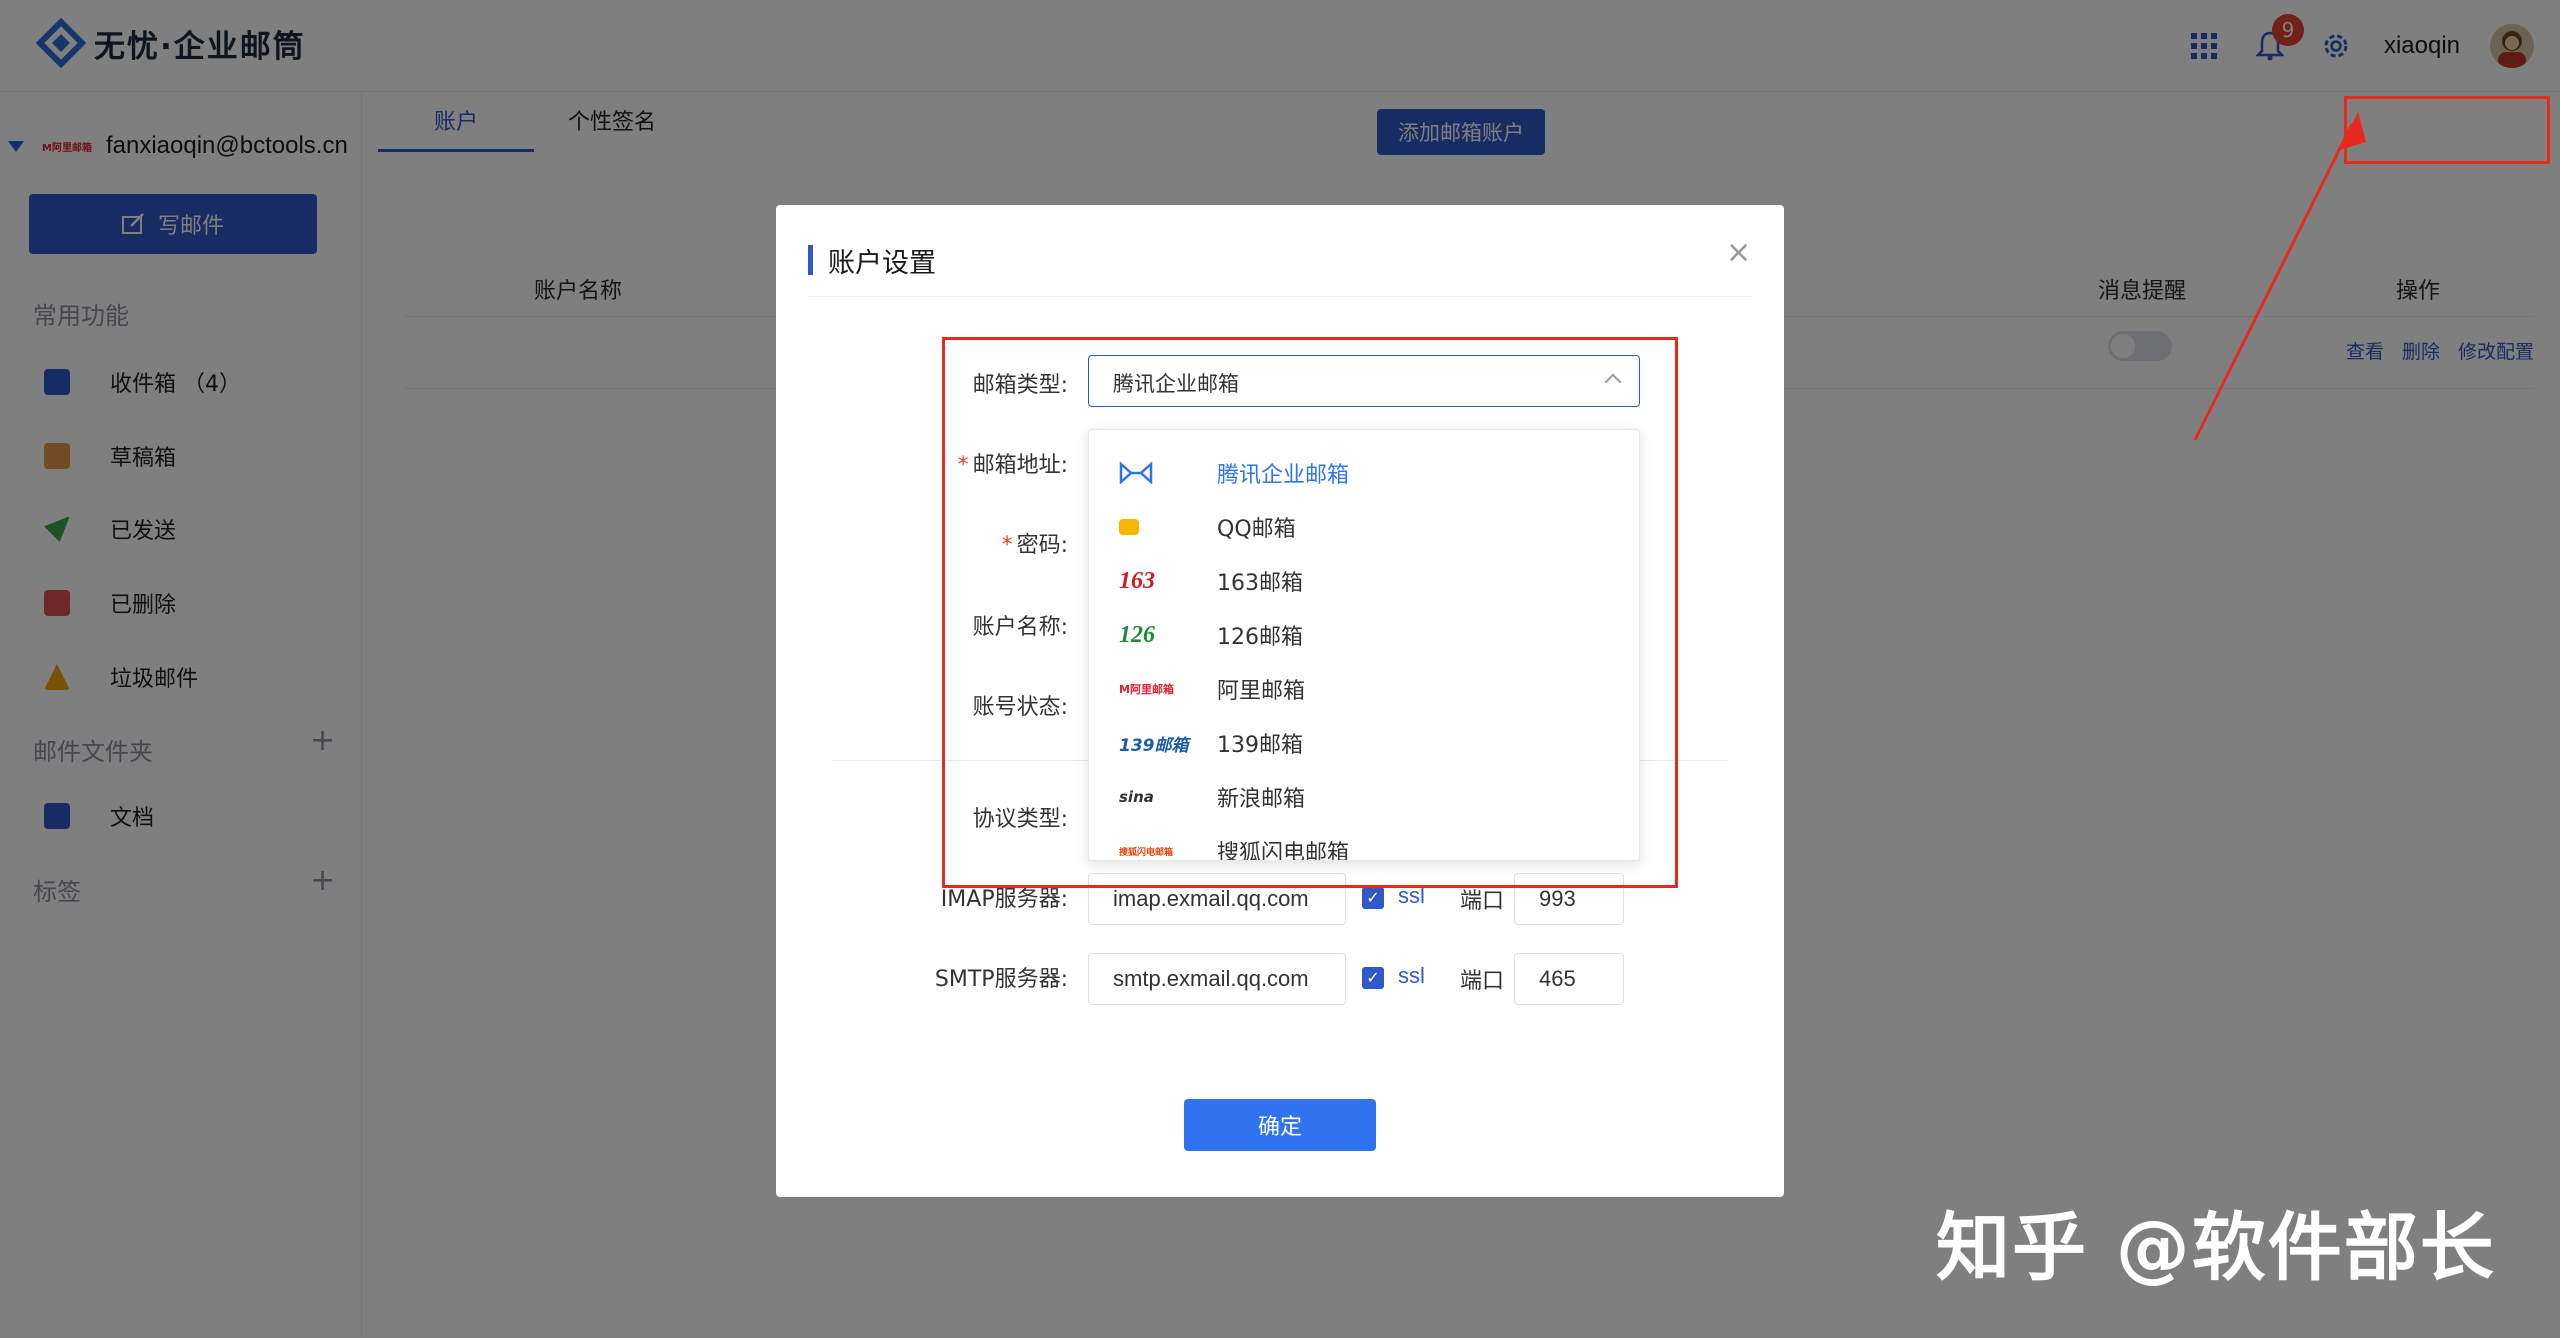 The height and width of the screenshot is (1338, 2560). Describe the element at coordinates (2216, 1241) in the screenshot. I see `watermark: 知乎 @软件部长` at that location.